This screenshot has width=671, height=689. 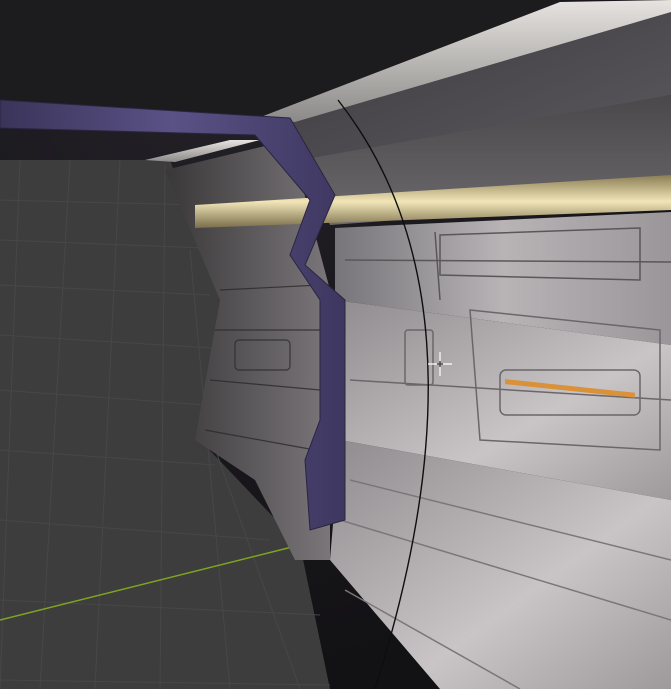 I want to click on crosshair-3d-cursor-icon, so click(x=440, y=364).